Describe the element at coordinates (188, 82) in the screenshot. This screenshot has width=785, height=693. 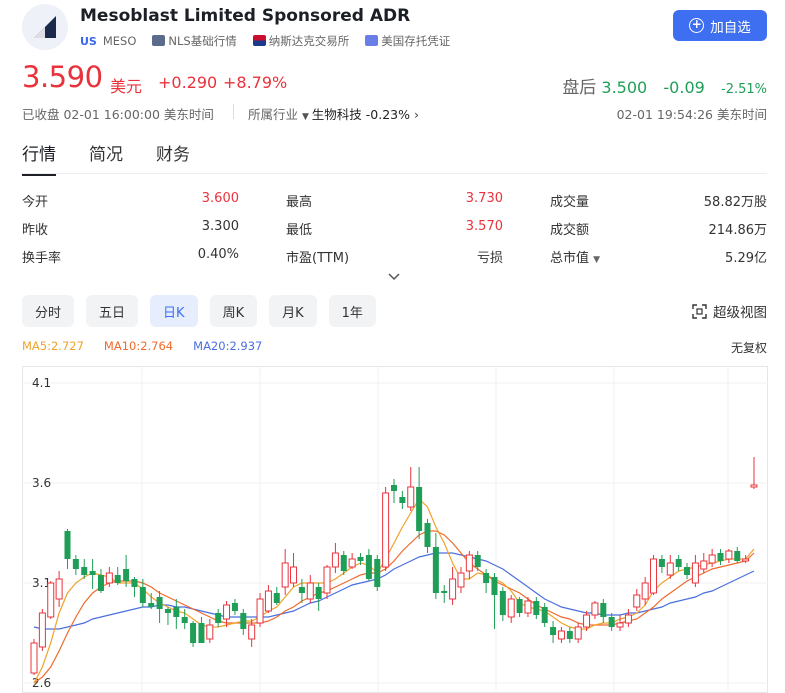
I see `price-change: +0.290` at that location.